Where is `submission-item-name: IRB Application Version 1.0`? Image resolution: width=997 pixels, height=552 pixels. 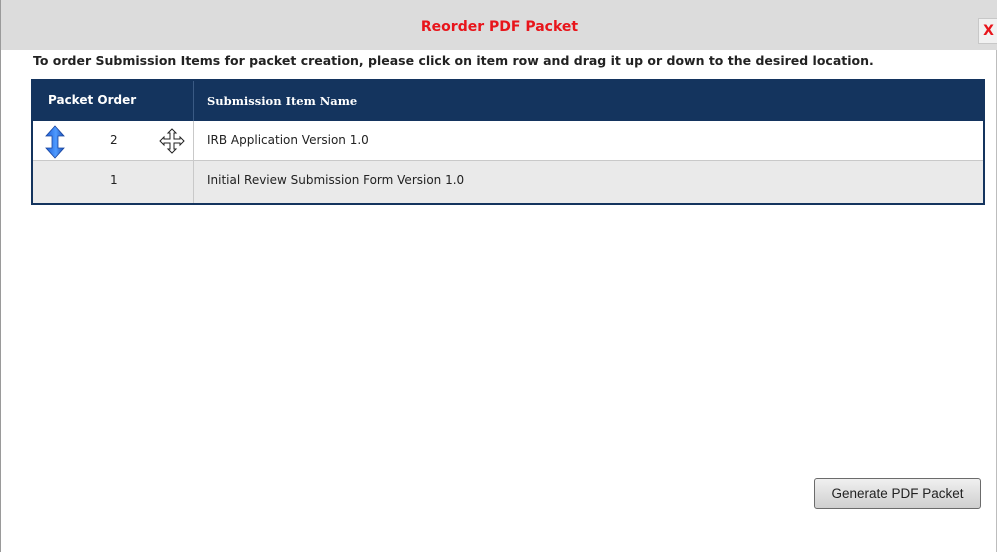
submission-item-name: IRB Application Version 1.0 is located at coordinates (288, 140).